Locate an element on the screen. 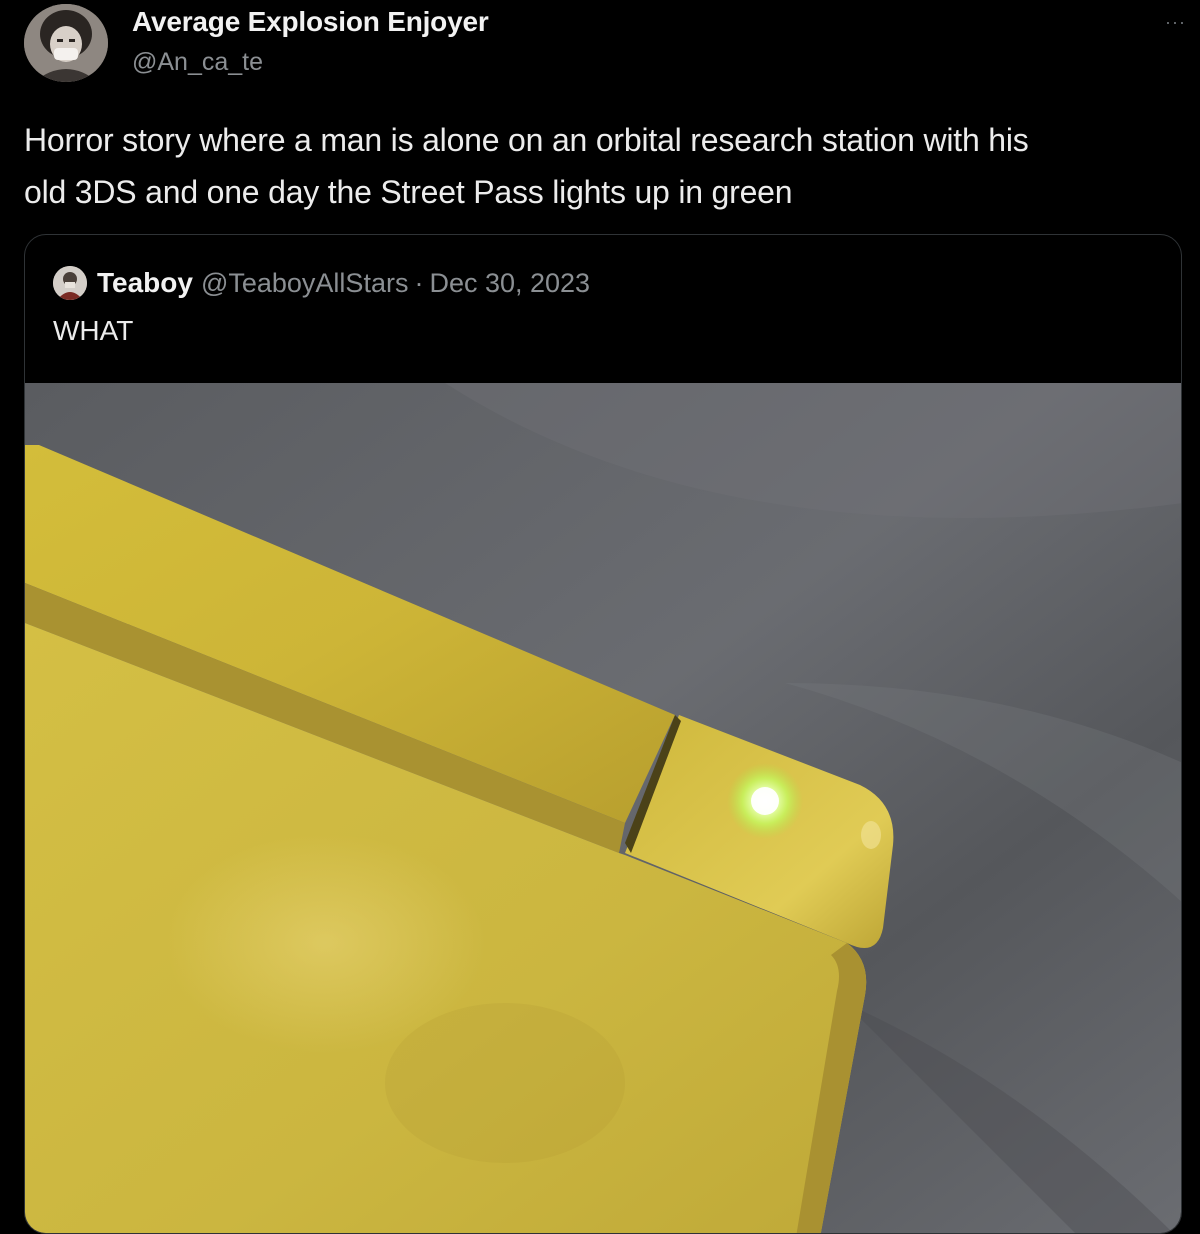 The image size is (1200, 1234). user-avatar-image is located at coordinates (66, 43).